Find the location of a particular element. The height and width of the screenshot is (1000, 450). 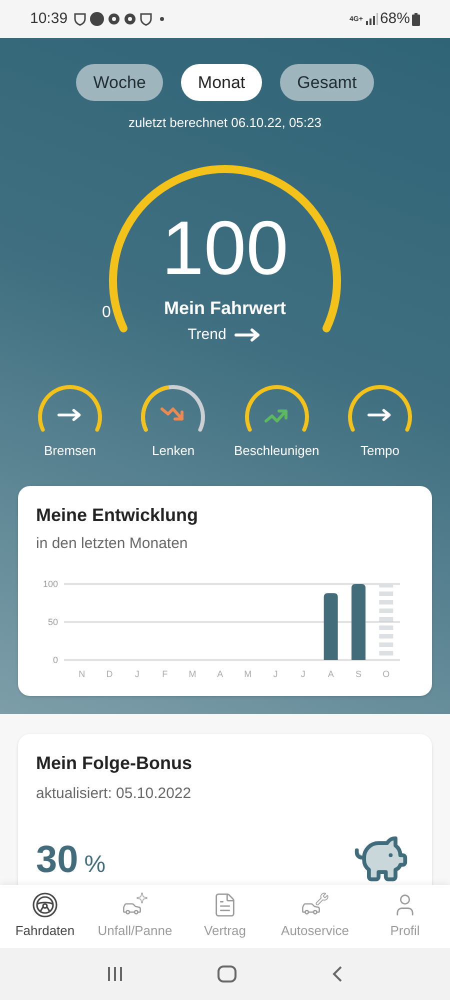

x-tick: N is located at coordinates (82, 673).